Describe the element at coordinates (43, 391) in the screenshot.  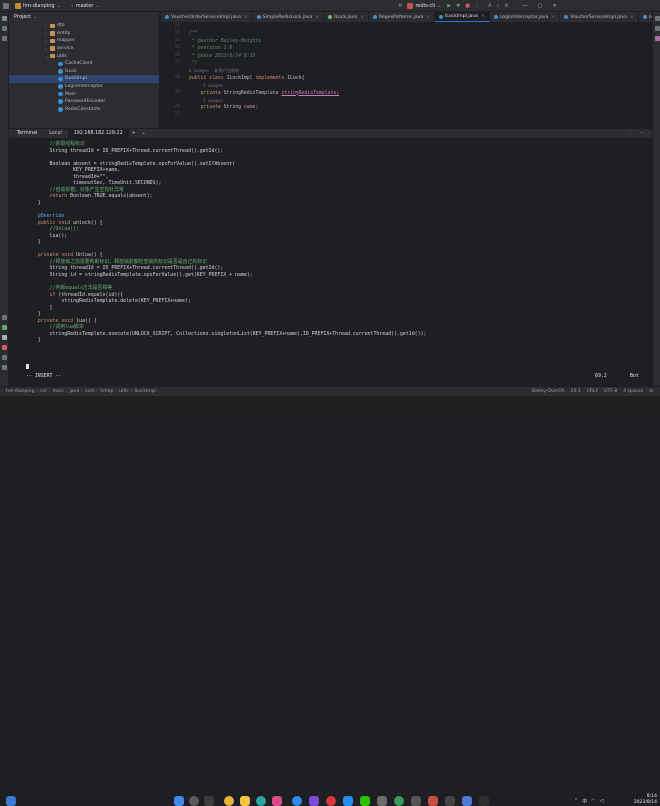
I see `breadcrumb-item: src` at that location.